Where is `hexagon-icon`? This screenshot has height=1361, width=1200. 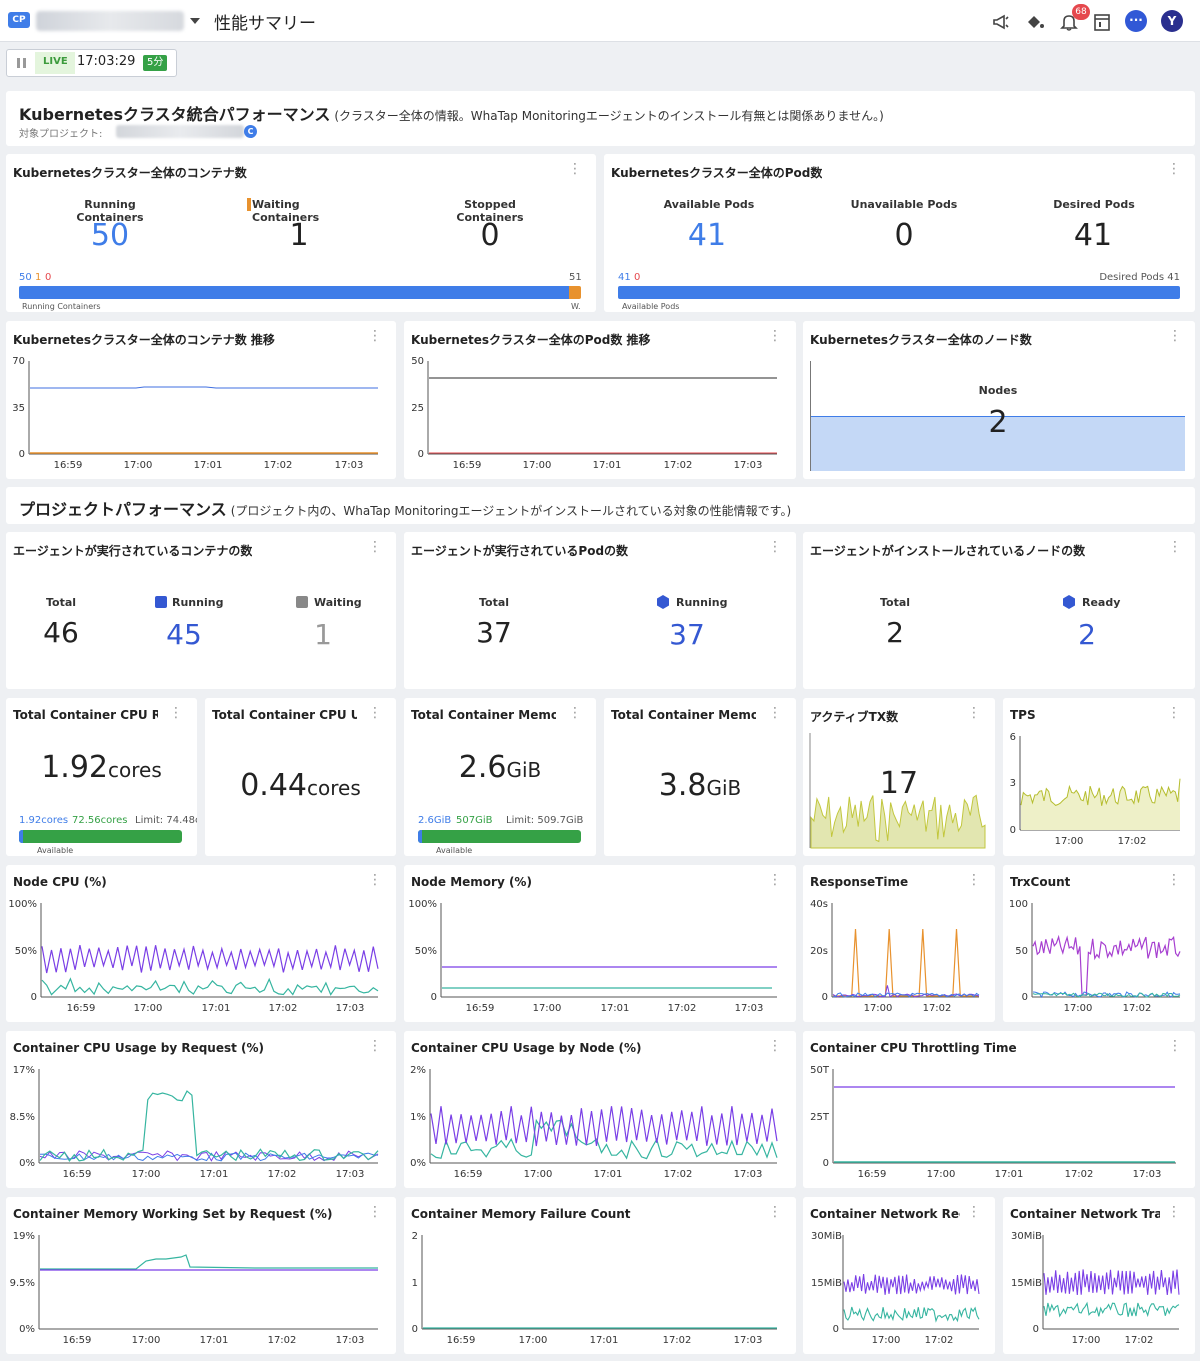 hexagon-icon is located at coordinates (663, 602).